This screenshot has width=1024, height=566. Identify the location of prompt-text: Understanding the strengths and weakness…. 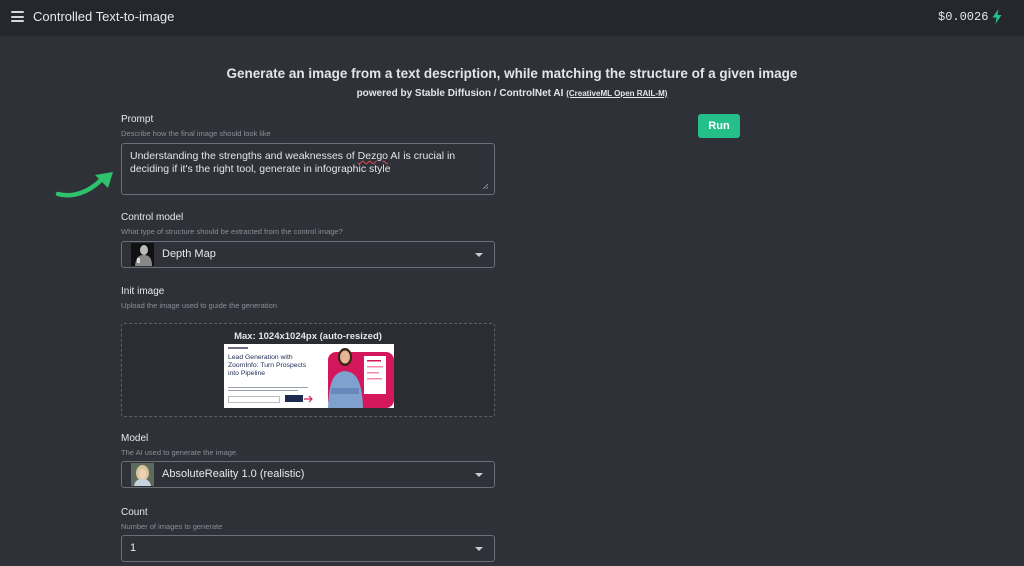
(293, 162).